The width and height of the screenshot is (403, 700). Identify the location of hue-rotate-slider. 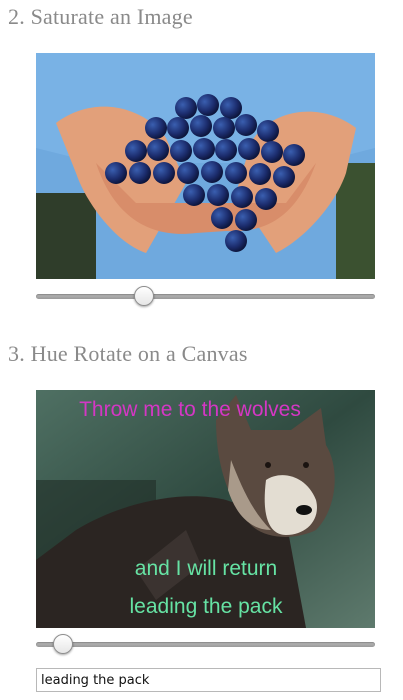
(205, 644).